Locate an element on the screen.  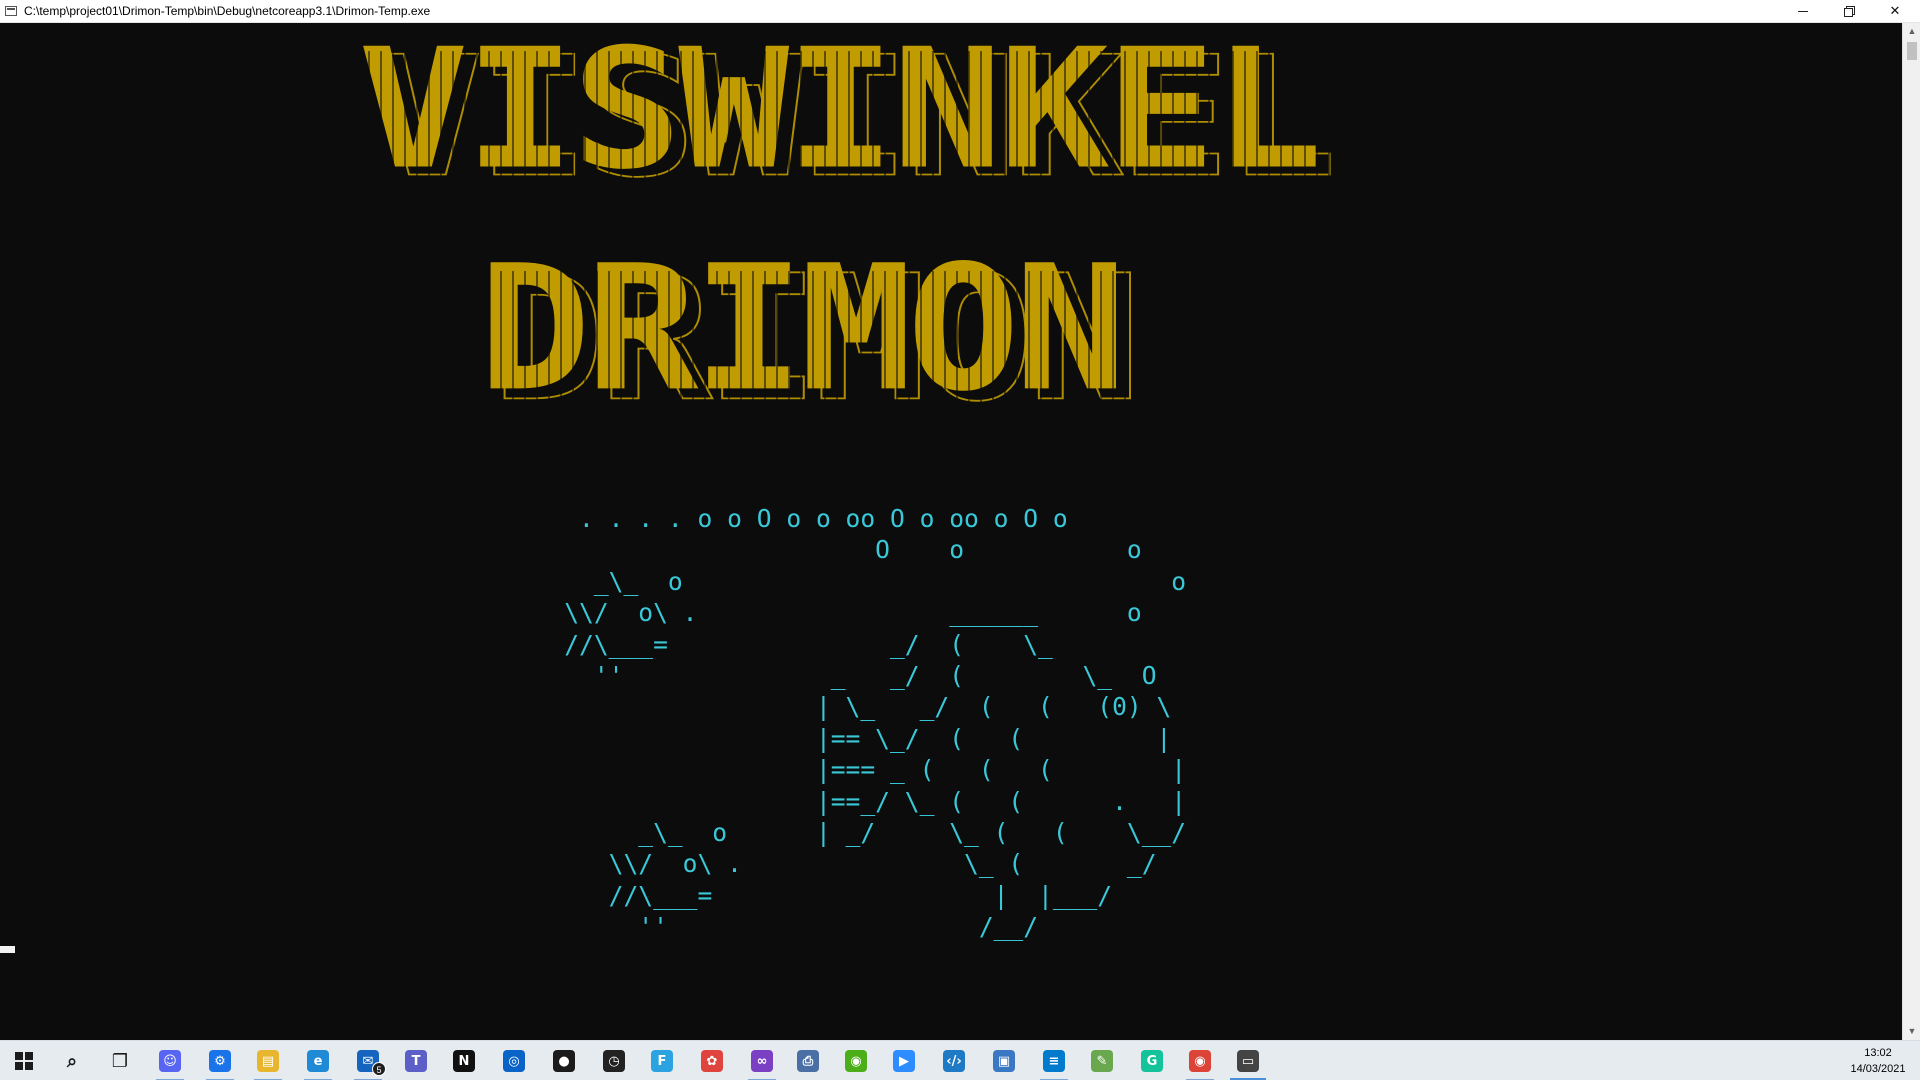
paint-icon: ✿ is located at coordinates (712, 1061).